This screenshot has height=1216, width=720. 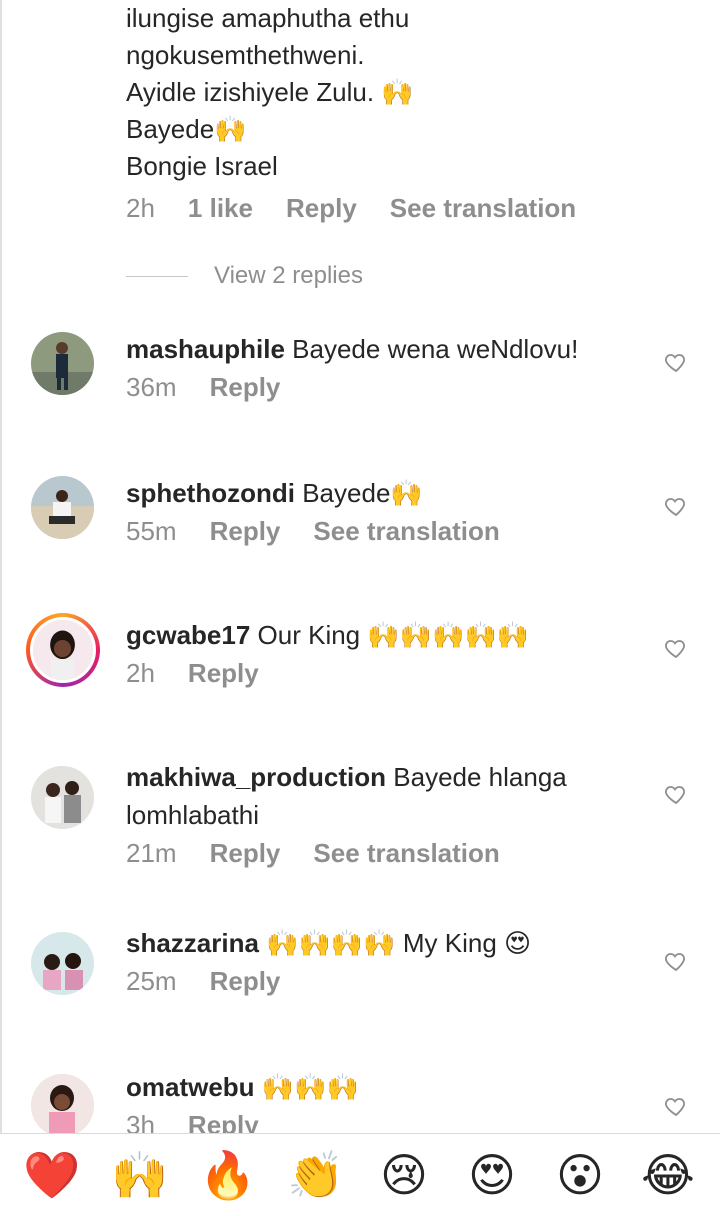 What do you see at coordinates (1, 566) in the screenshot?
I see `left-edge-divider` at bounding box center [1, 566].